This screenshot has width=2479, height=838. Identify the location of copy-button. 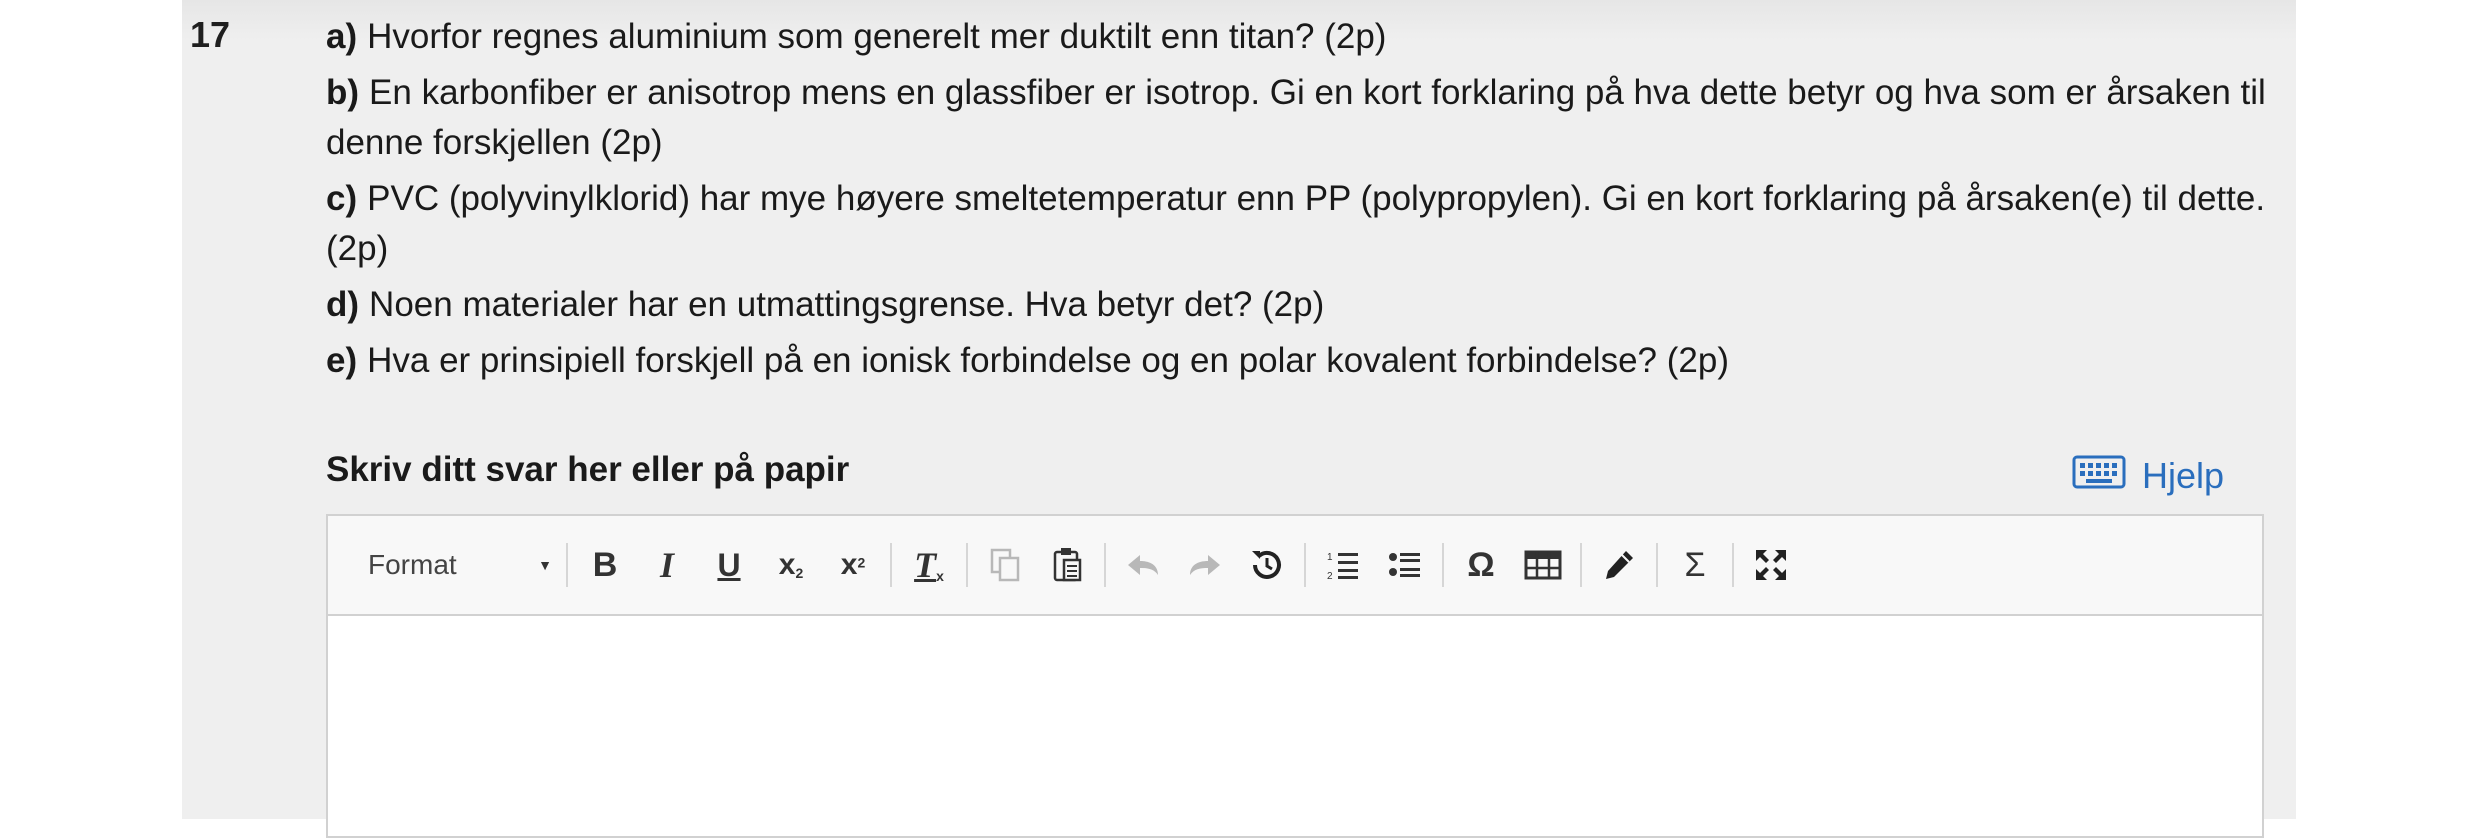
(1005, 565).